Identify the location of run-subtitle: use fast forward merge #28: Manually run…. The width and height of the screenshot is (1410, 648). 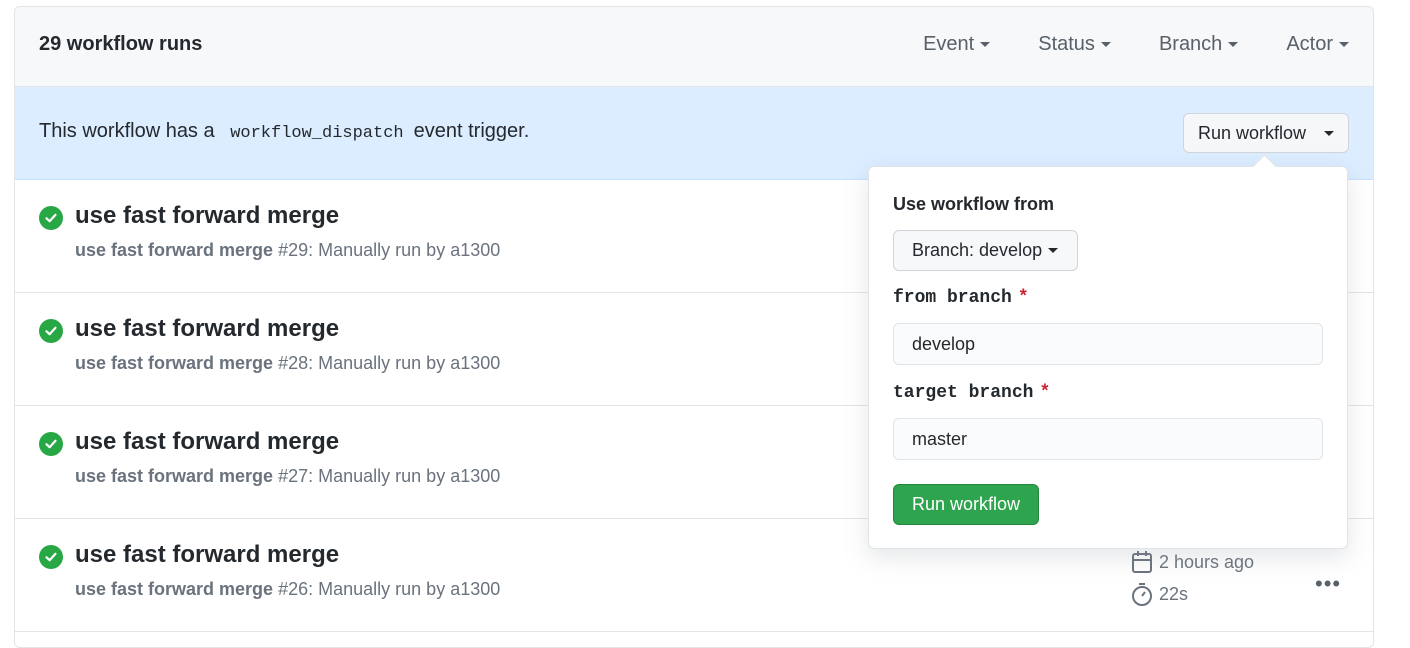
(287, 363).